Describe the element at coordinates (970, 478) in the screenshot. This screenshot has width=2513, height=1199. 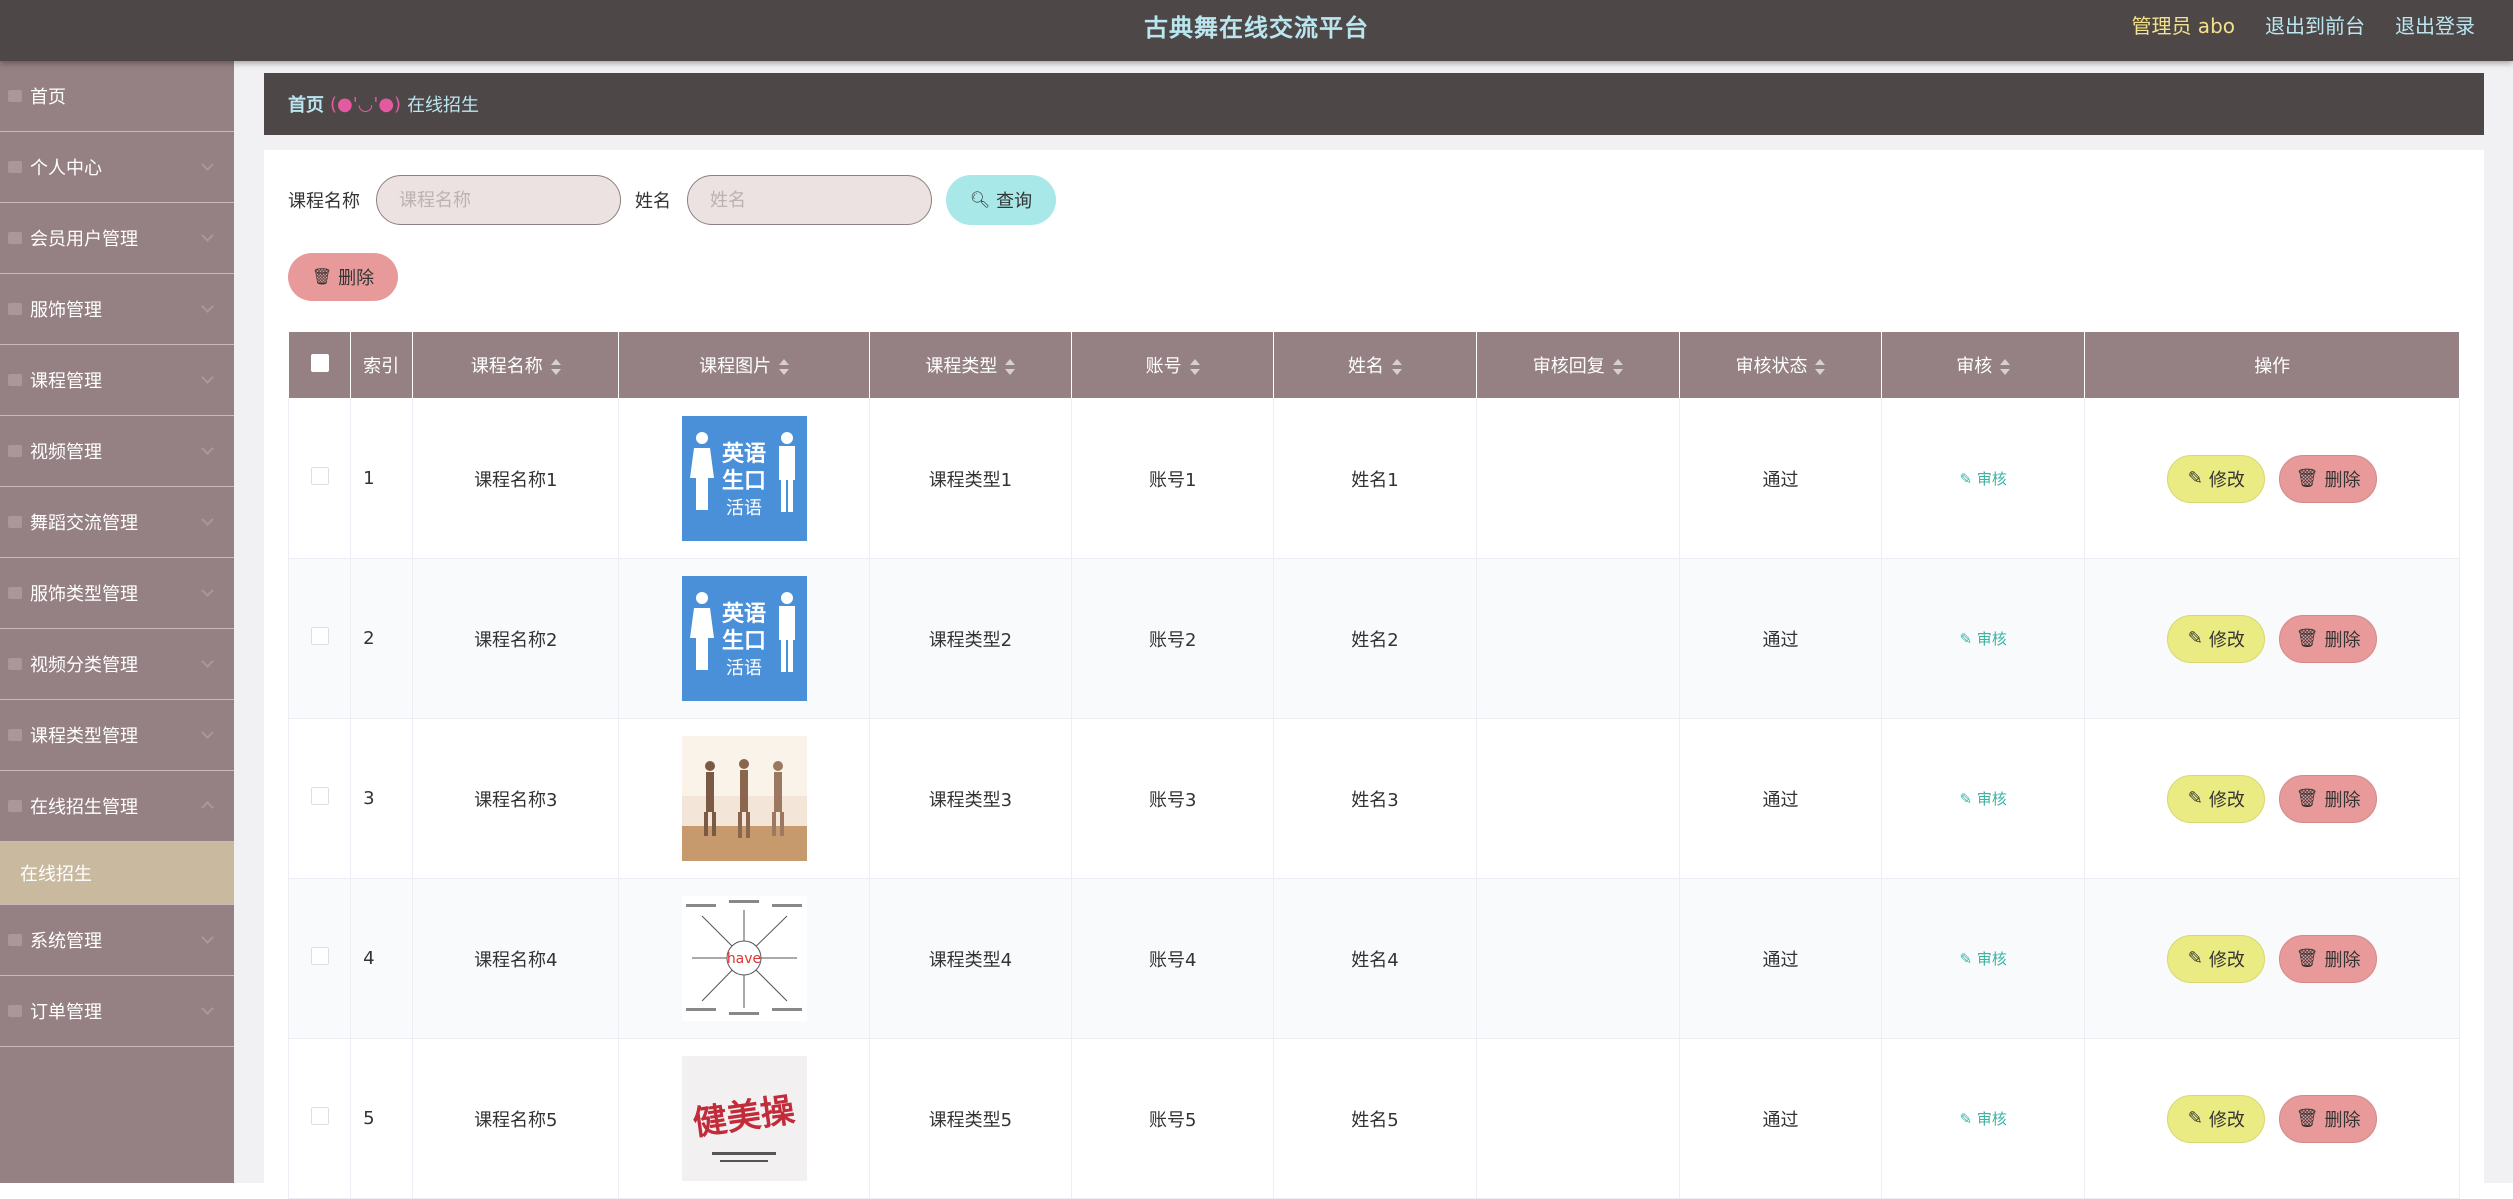
I see `cell-course-type: 课程类型1` at that location.